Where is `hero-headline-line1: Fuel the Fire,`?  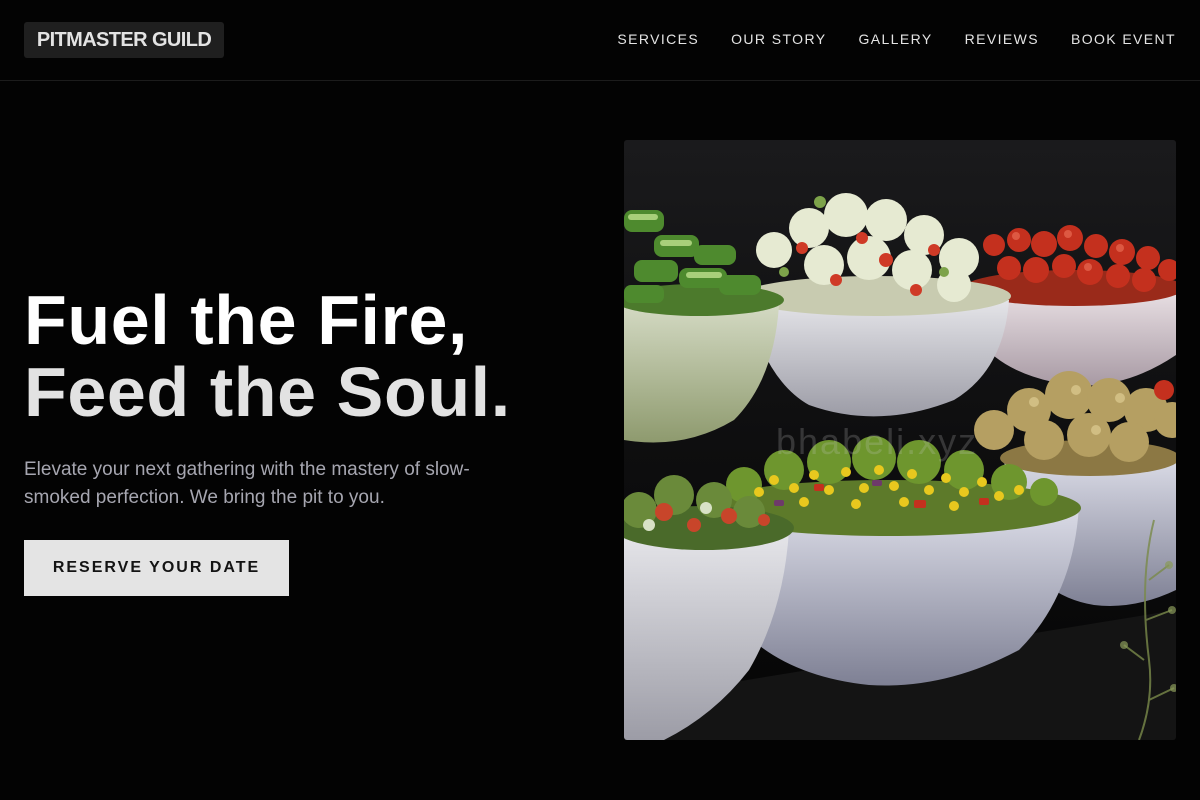
hero-headline-line1: Fuel the Fire, is located at coordinates (246, 320).